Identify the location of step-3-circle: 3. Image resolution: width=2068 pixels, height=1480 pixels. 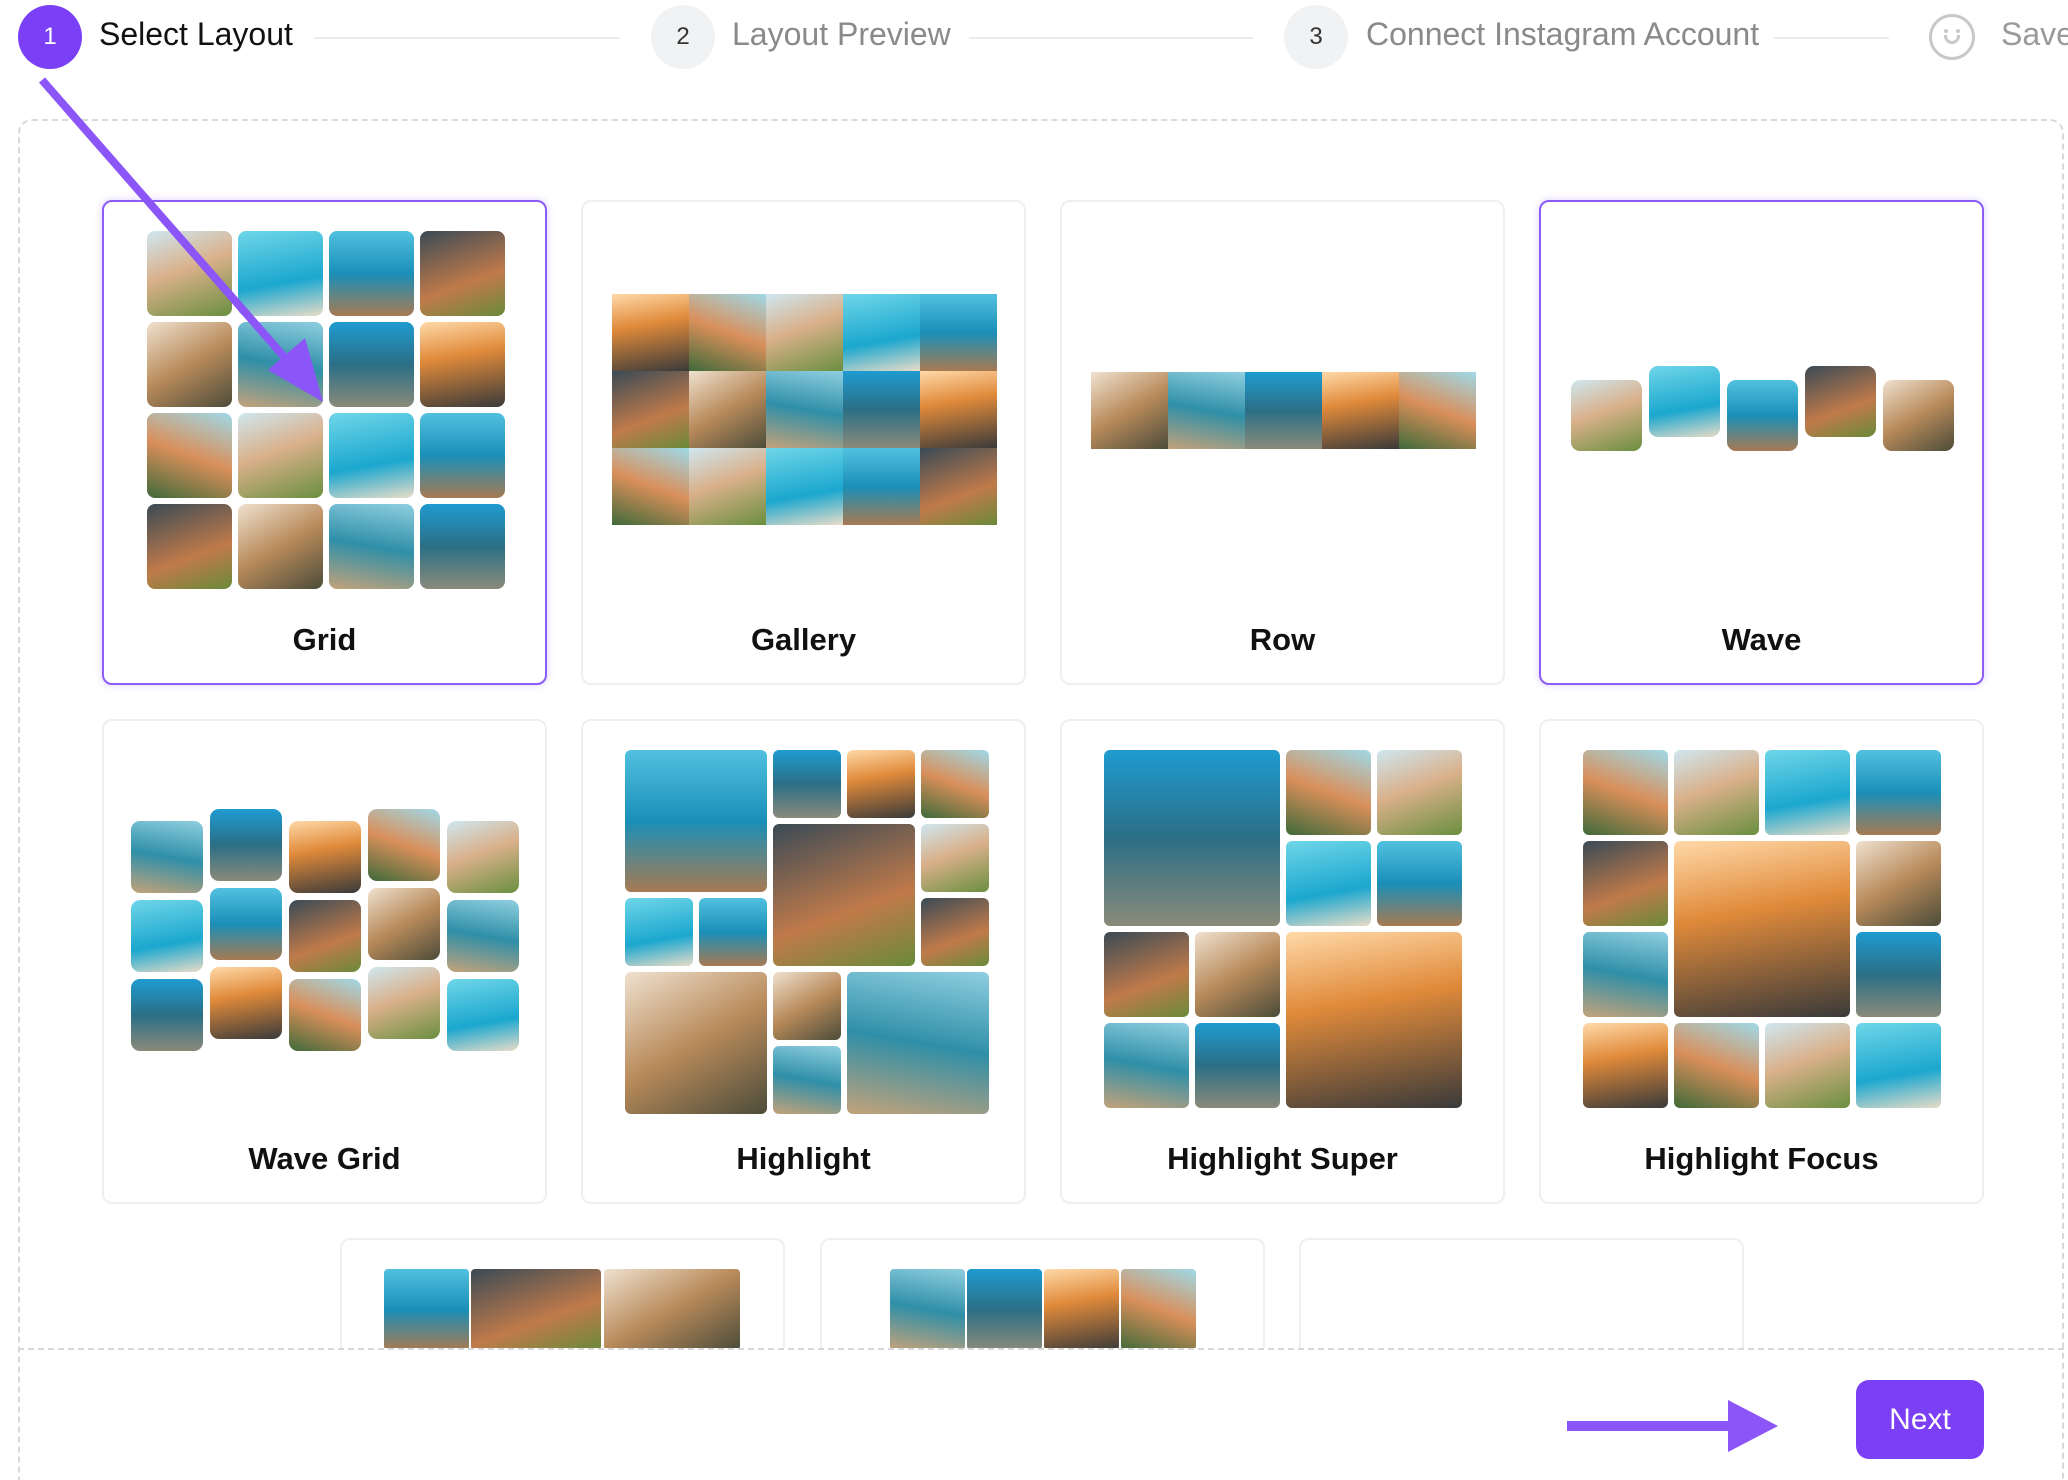
(1316, 37).